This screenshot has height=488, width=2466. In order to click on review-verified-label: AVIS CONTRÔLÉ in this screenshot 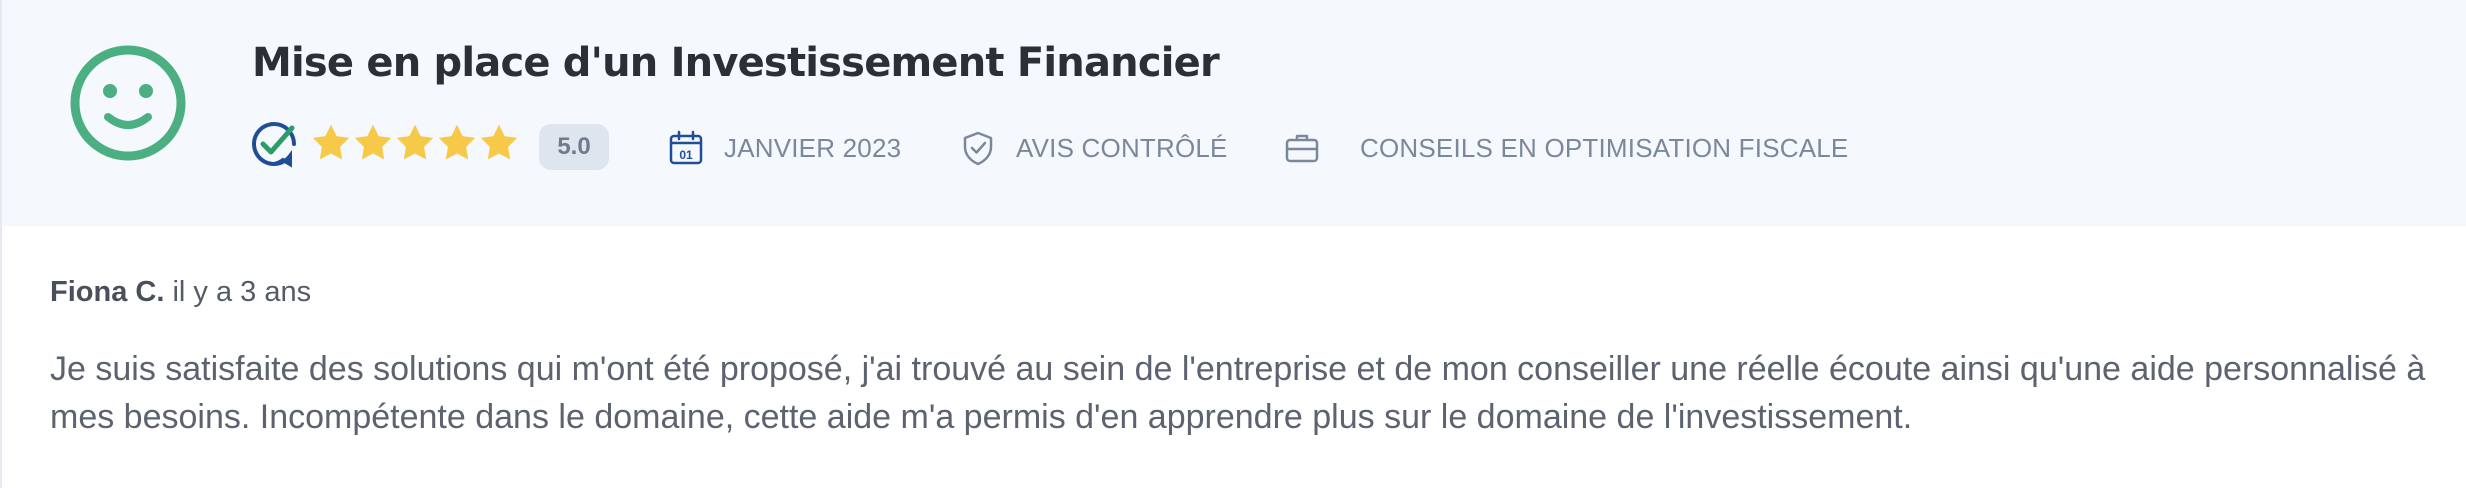, I will do `click(1122, 147)`.